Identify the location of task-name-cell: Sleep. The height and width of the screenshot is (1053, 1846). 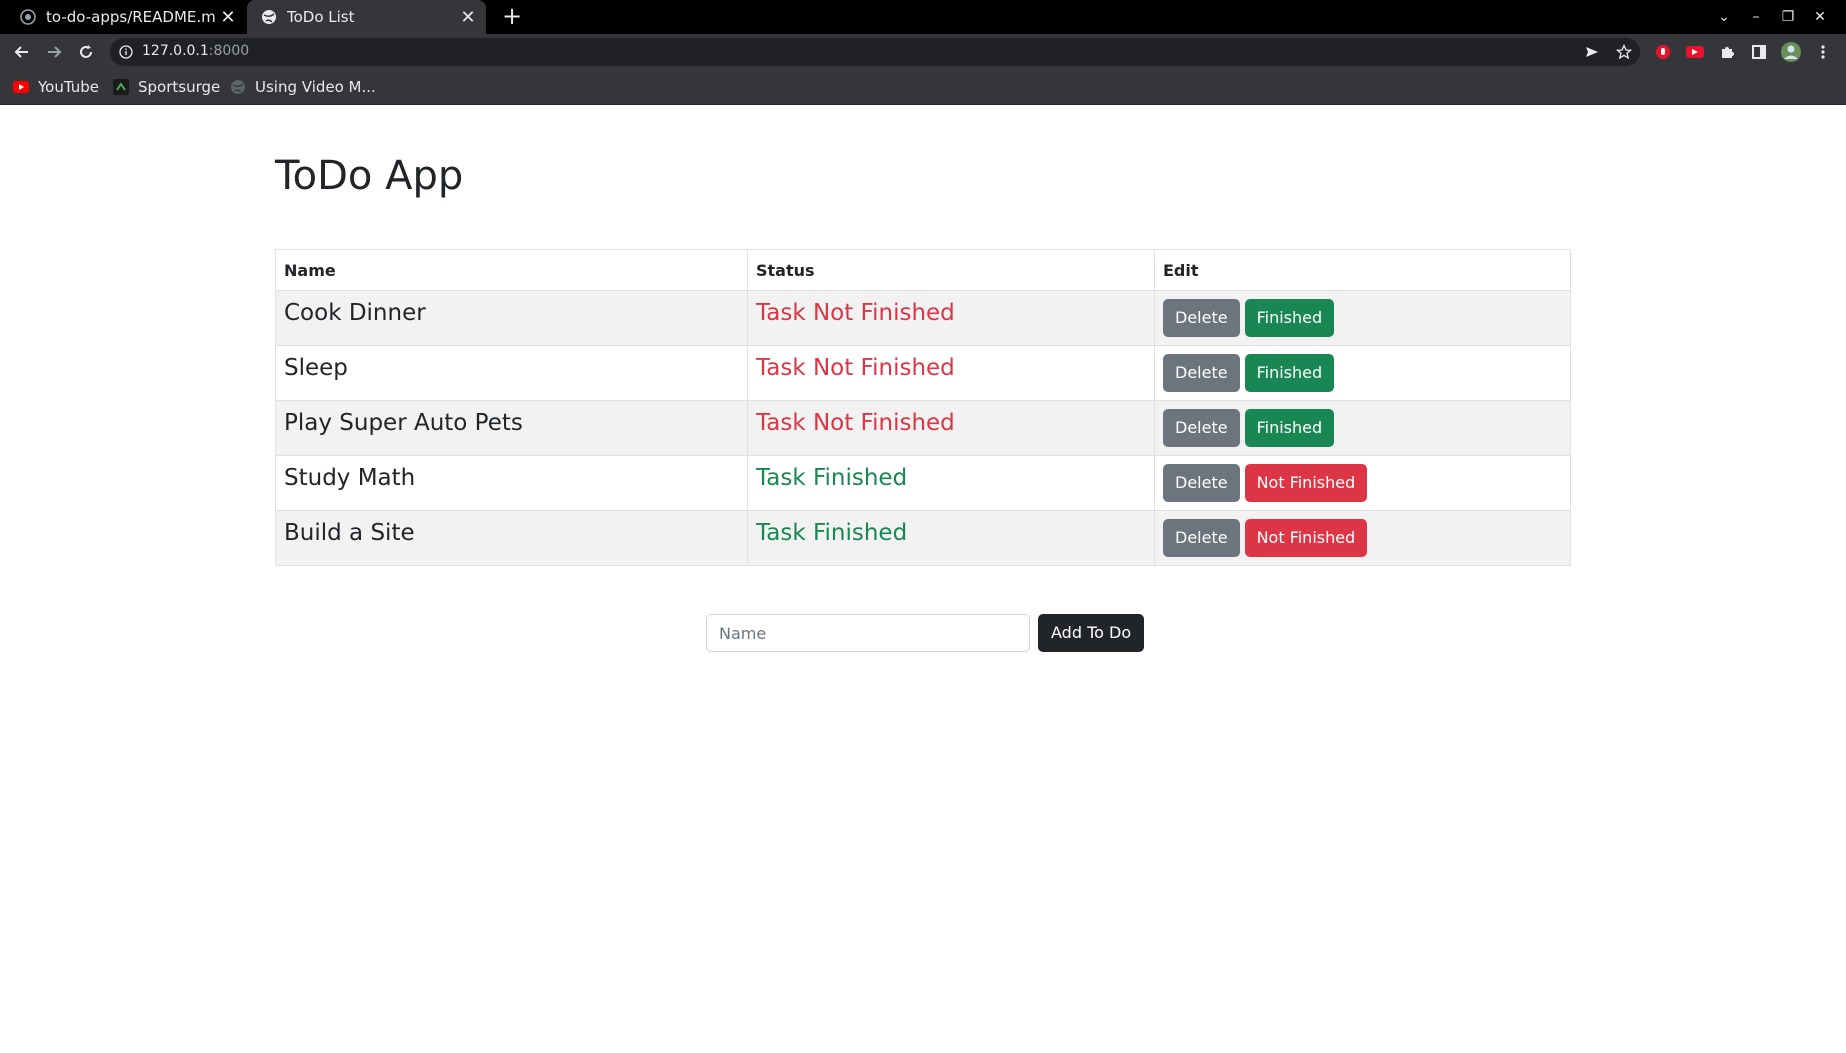
(511, 373).